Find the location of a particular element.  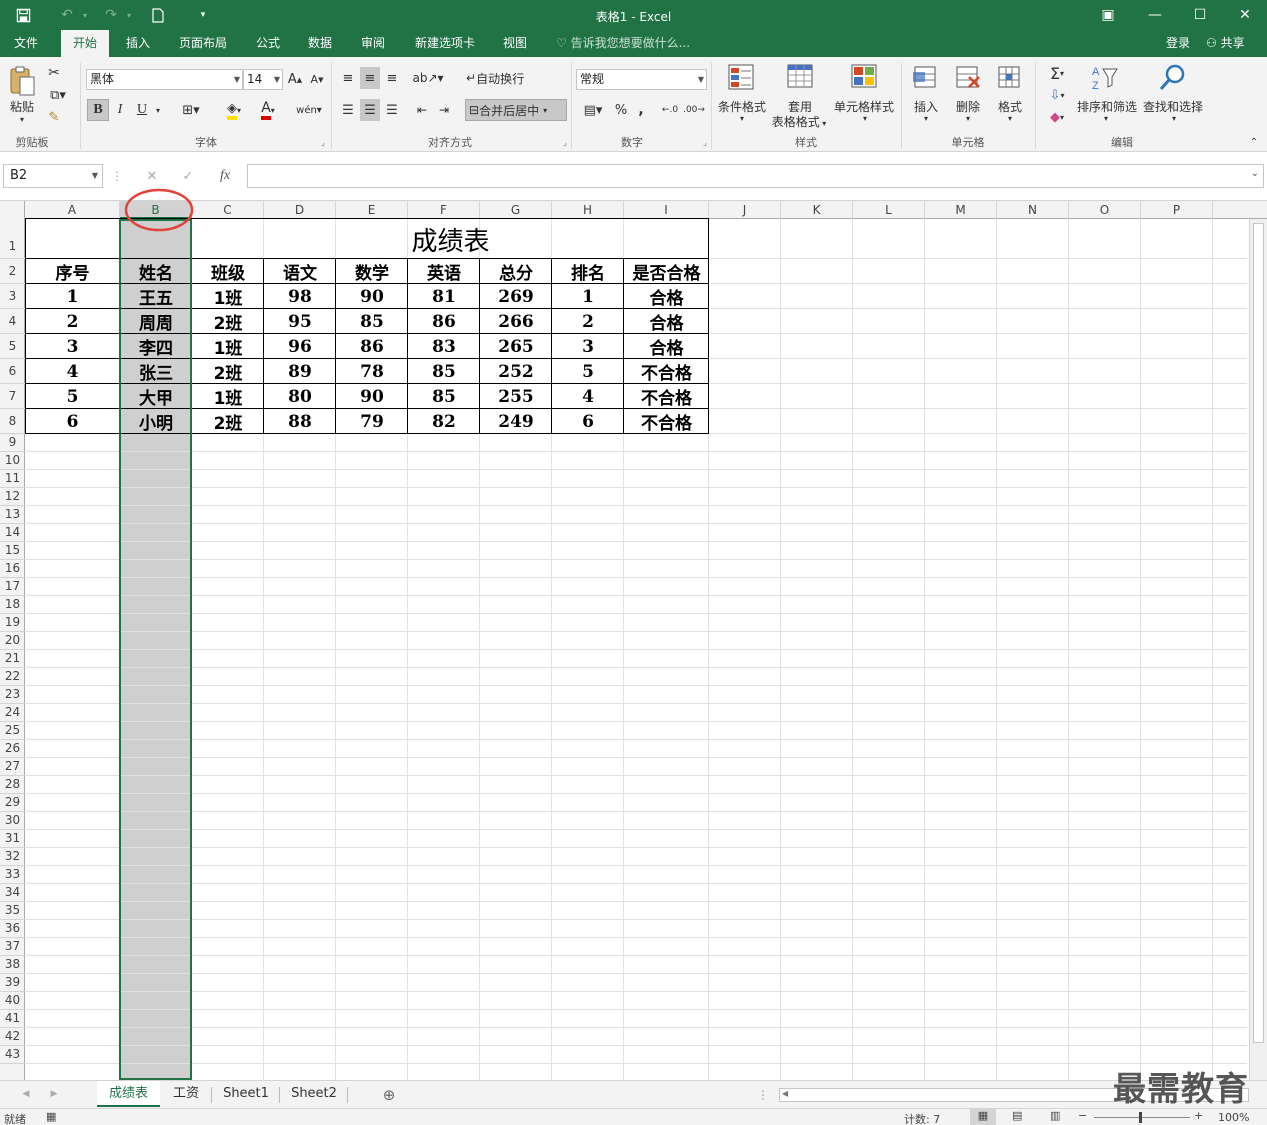

phonetic-icon: wén▾ is located at coordinates (309, 110).